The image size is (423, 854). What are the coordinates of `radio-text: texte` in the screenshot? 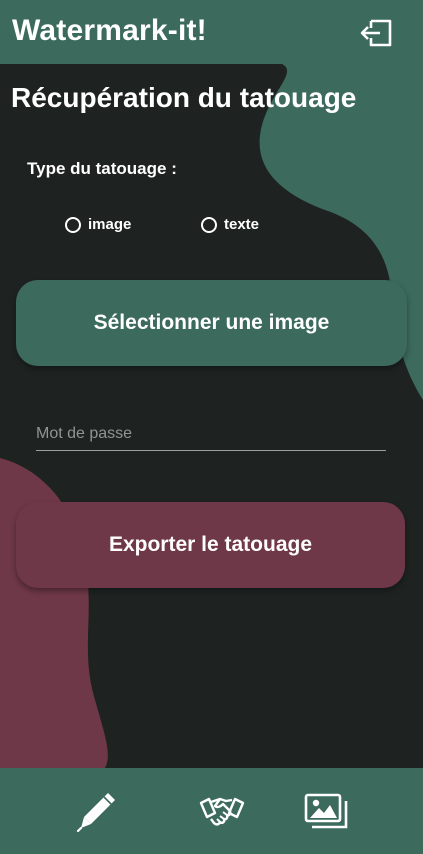 It's located at (230, 224).